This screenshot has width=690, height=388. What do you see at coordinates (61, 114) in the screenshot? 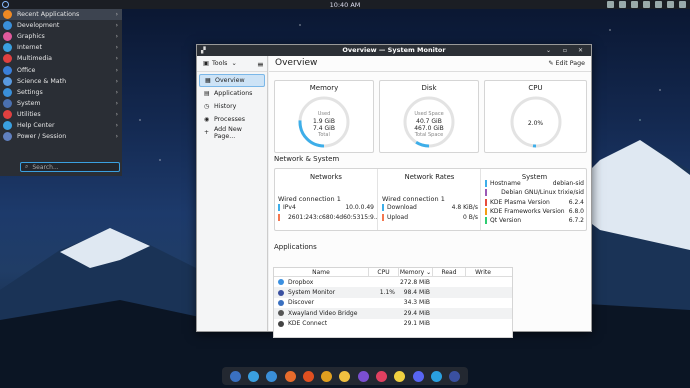
I see `menu-item-utilities: Utilities ›` at bounding box center [61, 114].